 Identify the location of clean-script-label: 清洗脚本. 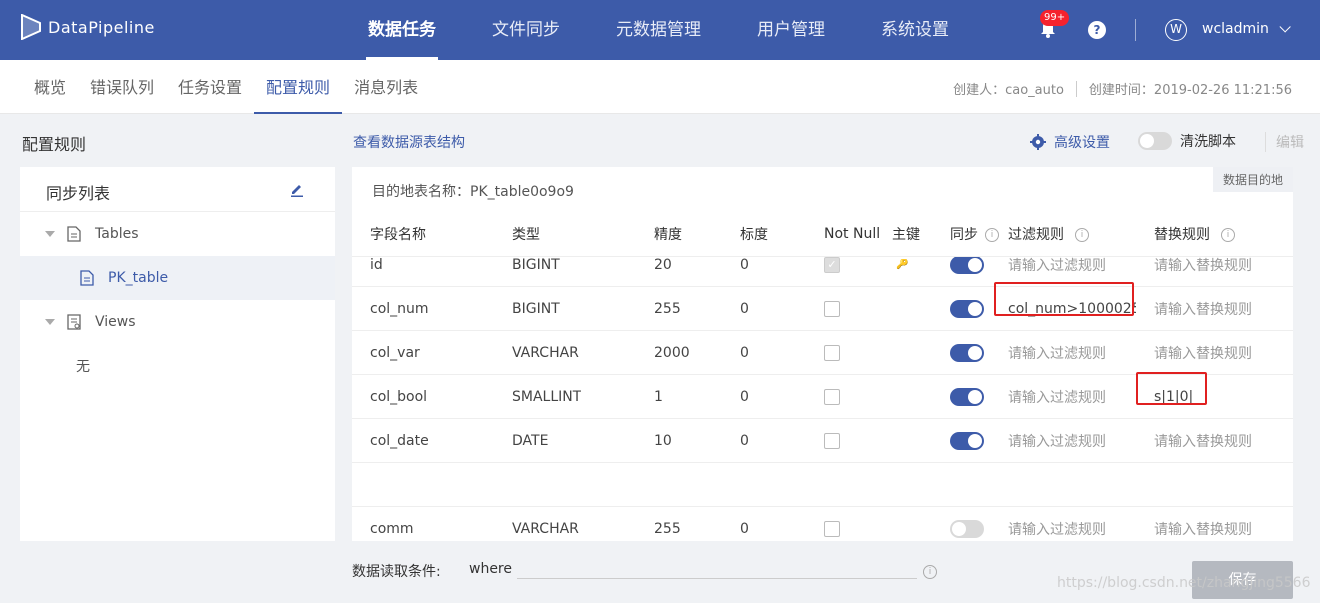
(1208, 142).